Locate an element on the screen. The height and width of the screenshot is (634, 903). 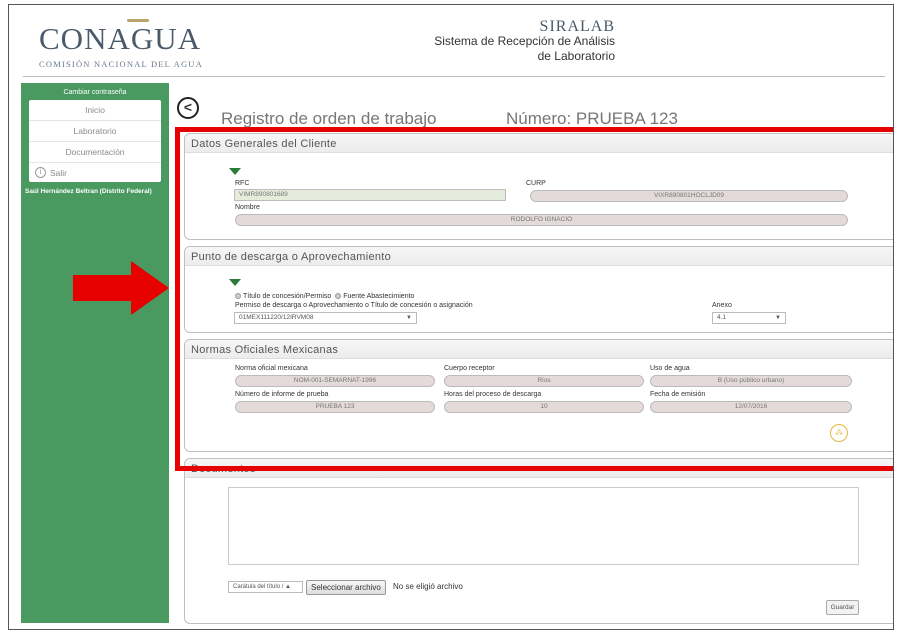
power-icon: i is located at coordinates (40, 172).